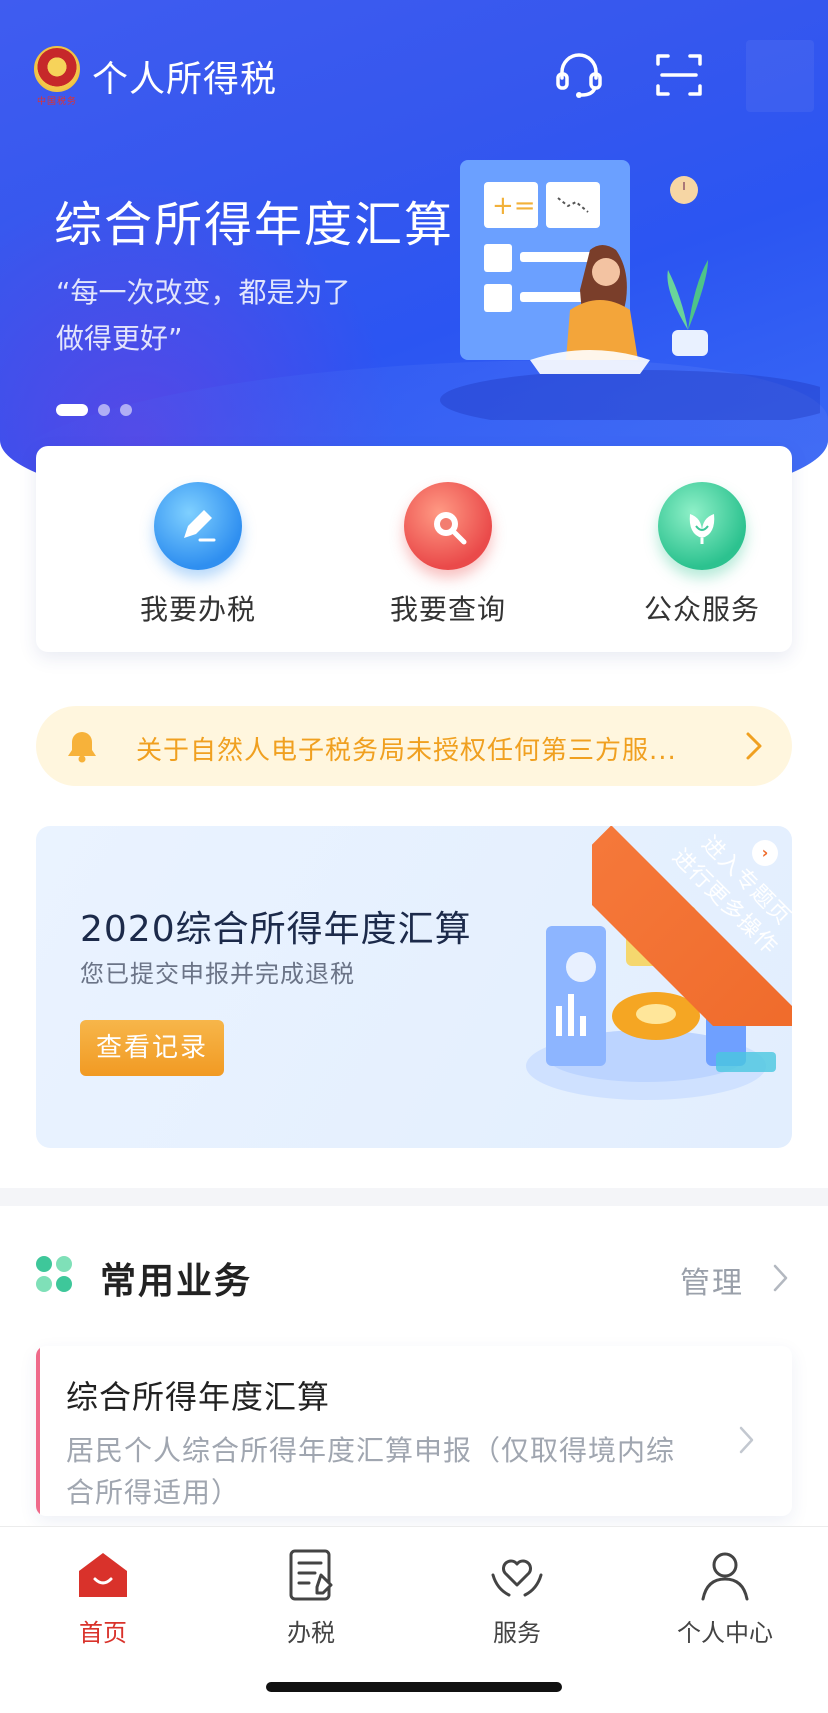  I want to click on tab-label: 服务, so click(517, 1633).